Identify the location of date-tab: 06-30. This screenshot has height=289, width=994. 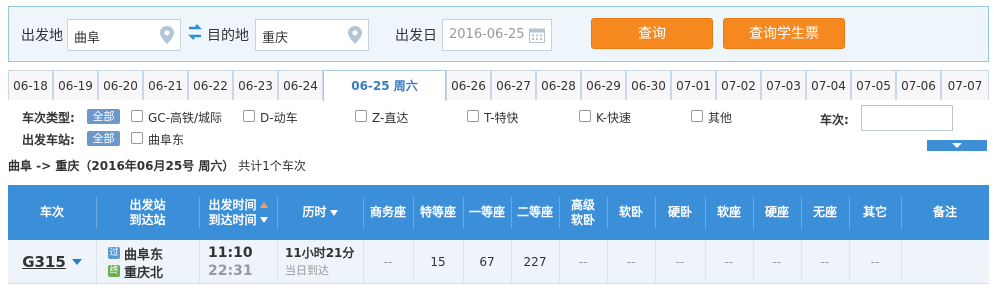
(648, 85).